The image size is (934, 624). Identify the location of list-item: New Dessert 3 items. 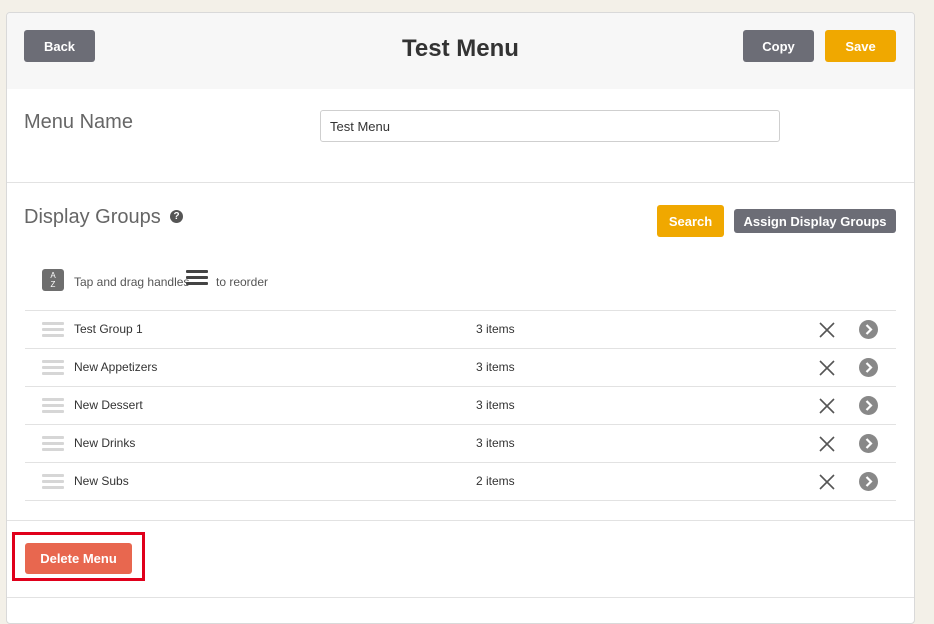
(460, 405).